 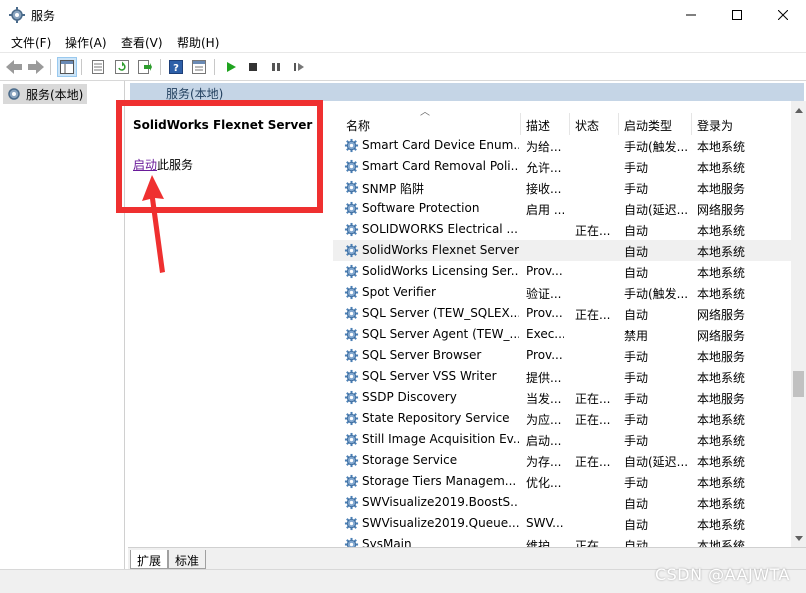 What do you see at coordinates (562, 502) in the screenshot?
I see `service-row: SWVisualize2019.BoostS... 自动 本地系统` at bounding box center [562, 502].